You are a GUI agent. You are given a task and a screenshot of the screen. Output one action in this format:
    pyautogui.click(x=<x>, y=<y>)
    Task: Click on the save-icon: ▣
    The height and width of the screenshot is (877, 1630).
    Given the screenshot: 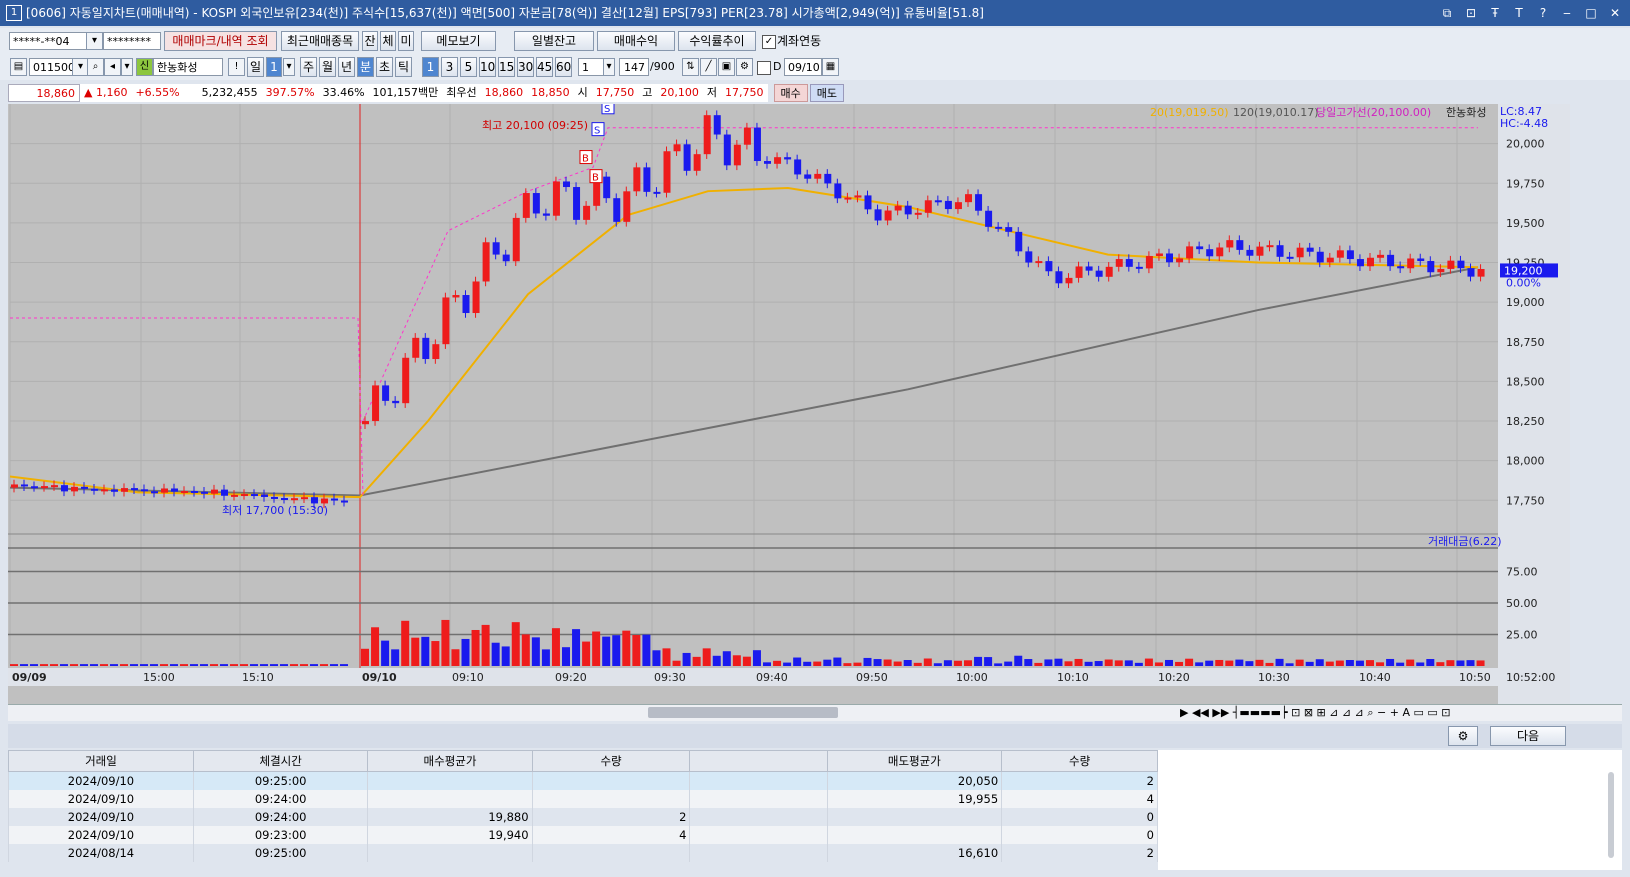 What is the action you would take?
    pyautogui.click(x=726, y=67)
    